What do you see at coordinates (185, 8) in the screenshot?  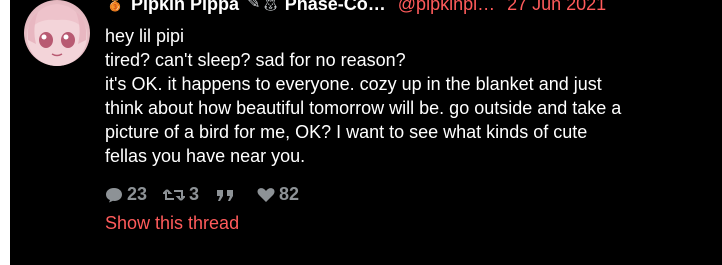 I see `display-name: Pipkin Pippa` at bounding box center [185, 8].